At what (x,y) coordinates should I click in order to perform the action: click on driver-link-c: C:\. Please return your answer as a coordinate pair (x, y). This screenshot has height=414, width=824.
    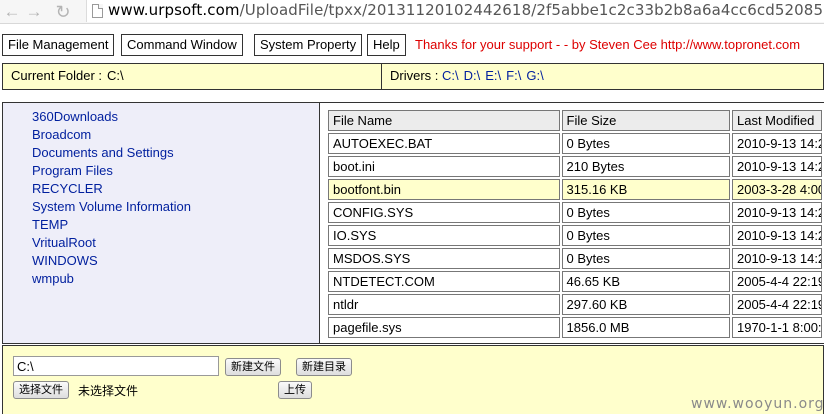
    Looking at the image, I should click on (450, 75).